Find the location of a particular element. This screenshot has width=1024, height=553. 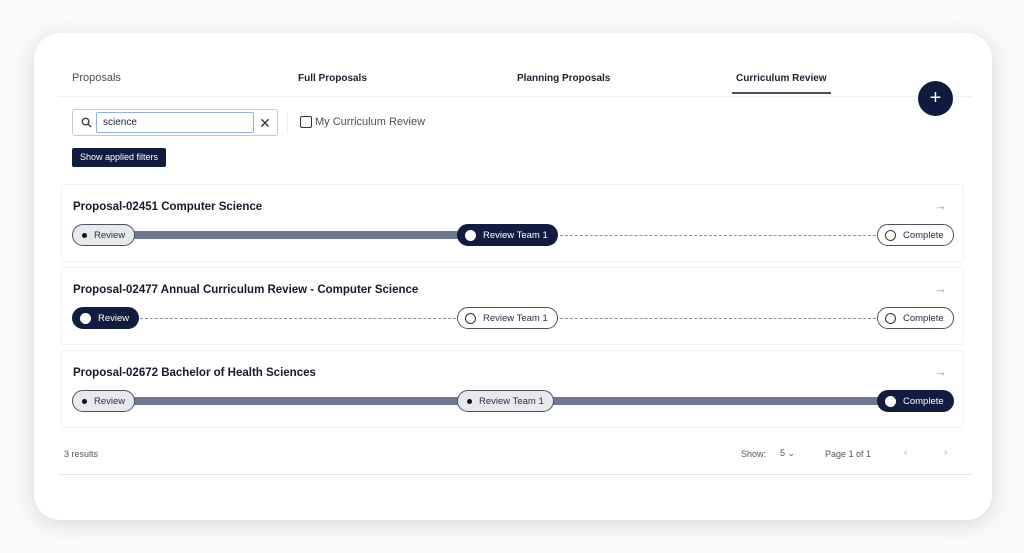

add-button: + is located at coordinates (935, 98).